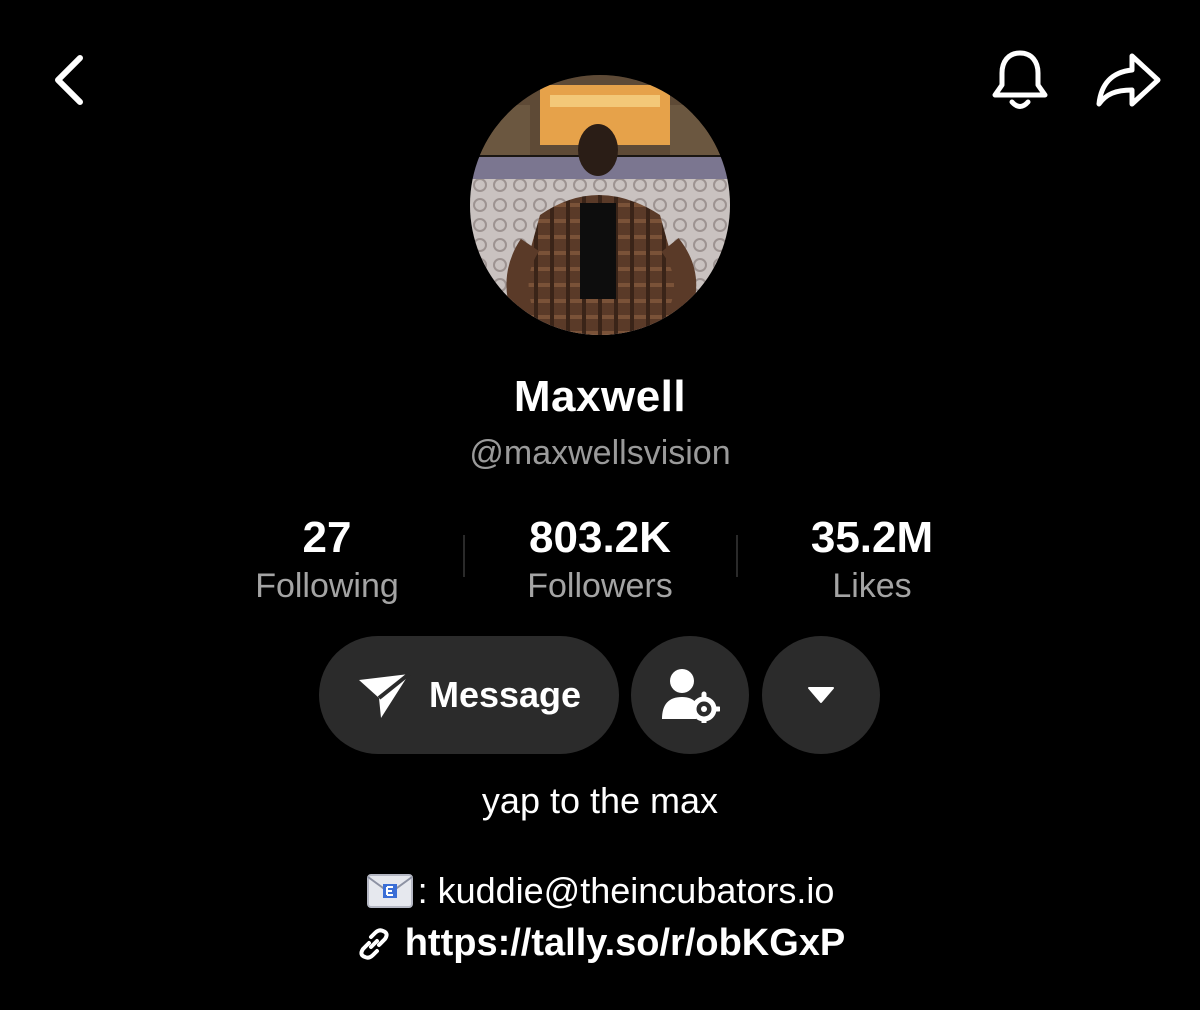 This screenshot has width=1200, height=1010. Describe the element at coordinates (600, 800) in the screenshot. I see `bio-text: yap to the max` at that location.